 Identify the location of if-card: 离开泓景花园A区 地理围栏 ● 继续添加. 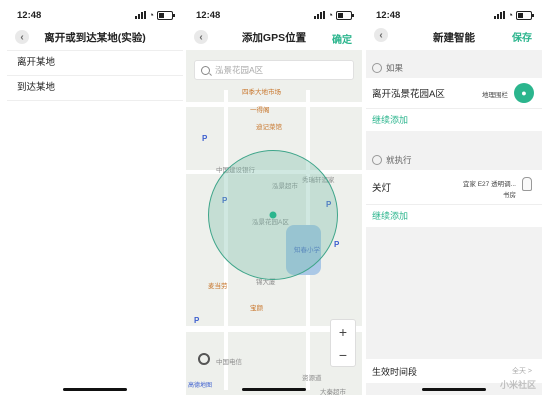
(454, 104).